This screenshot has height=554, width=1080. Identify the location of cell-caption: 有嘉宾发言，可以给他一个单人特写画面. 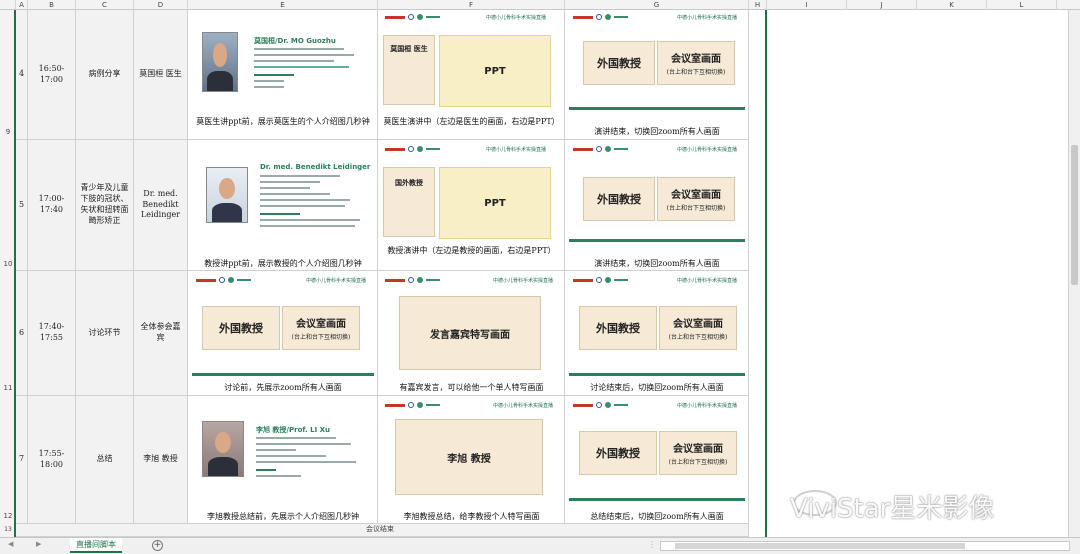
(471, 387).